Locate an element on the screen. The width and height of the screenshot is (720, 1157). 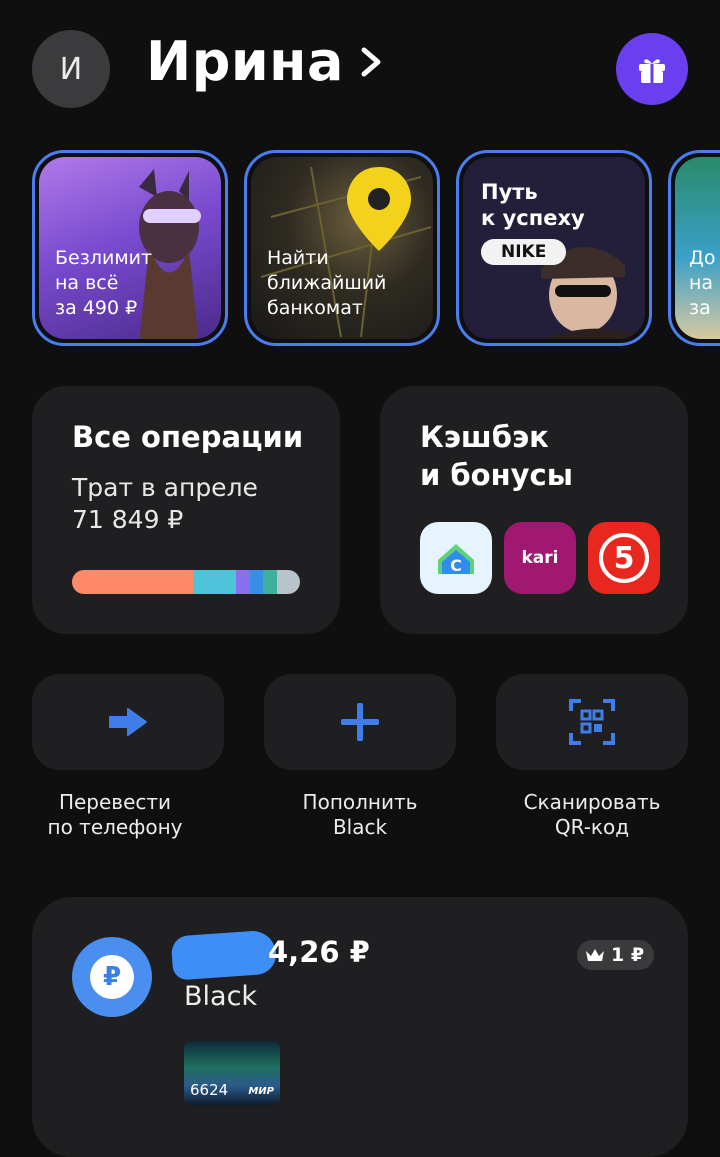
scan-qr-button is located at coordinates (592, 722).